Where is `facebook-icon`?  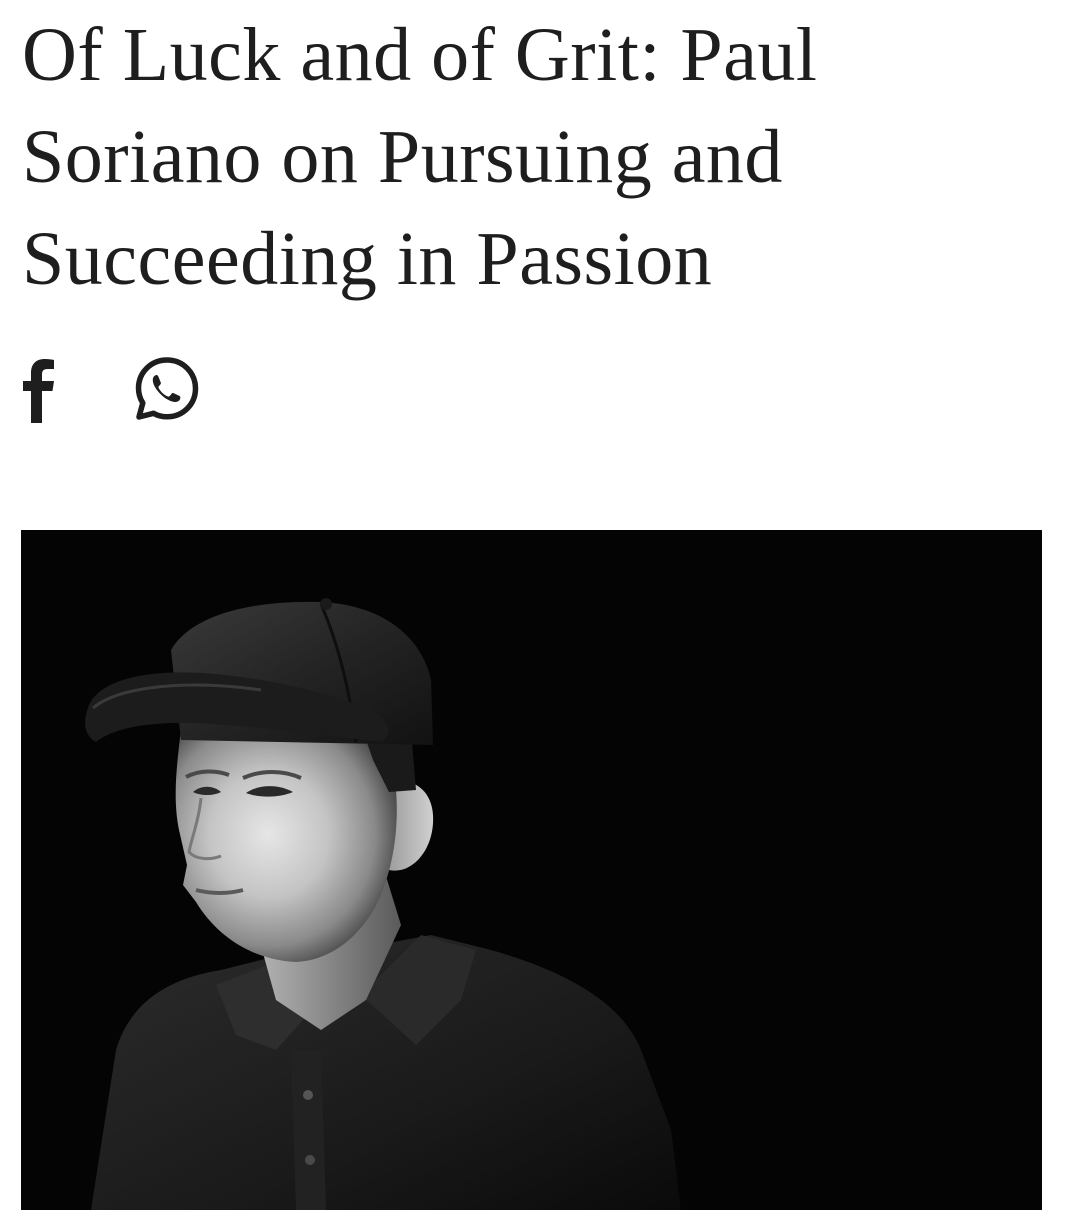 facebook-icon is located at coordinates (40, 391).